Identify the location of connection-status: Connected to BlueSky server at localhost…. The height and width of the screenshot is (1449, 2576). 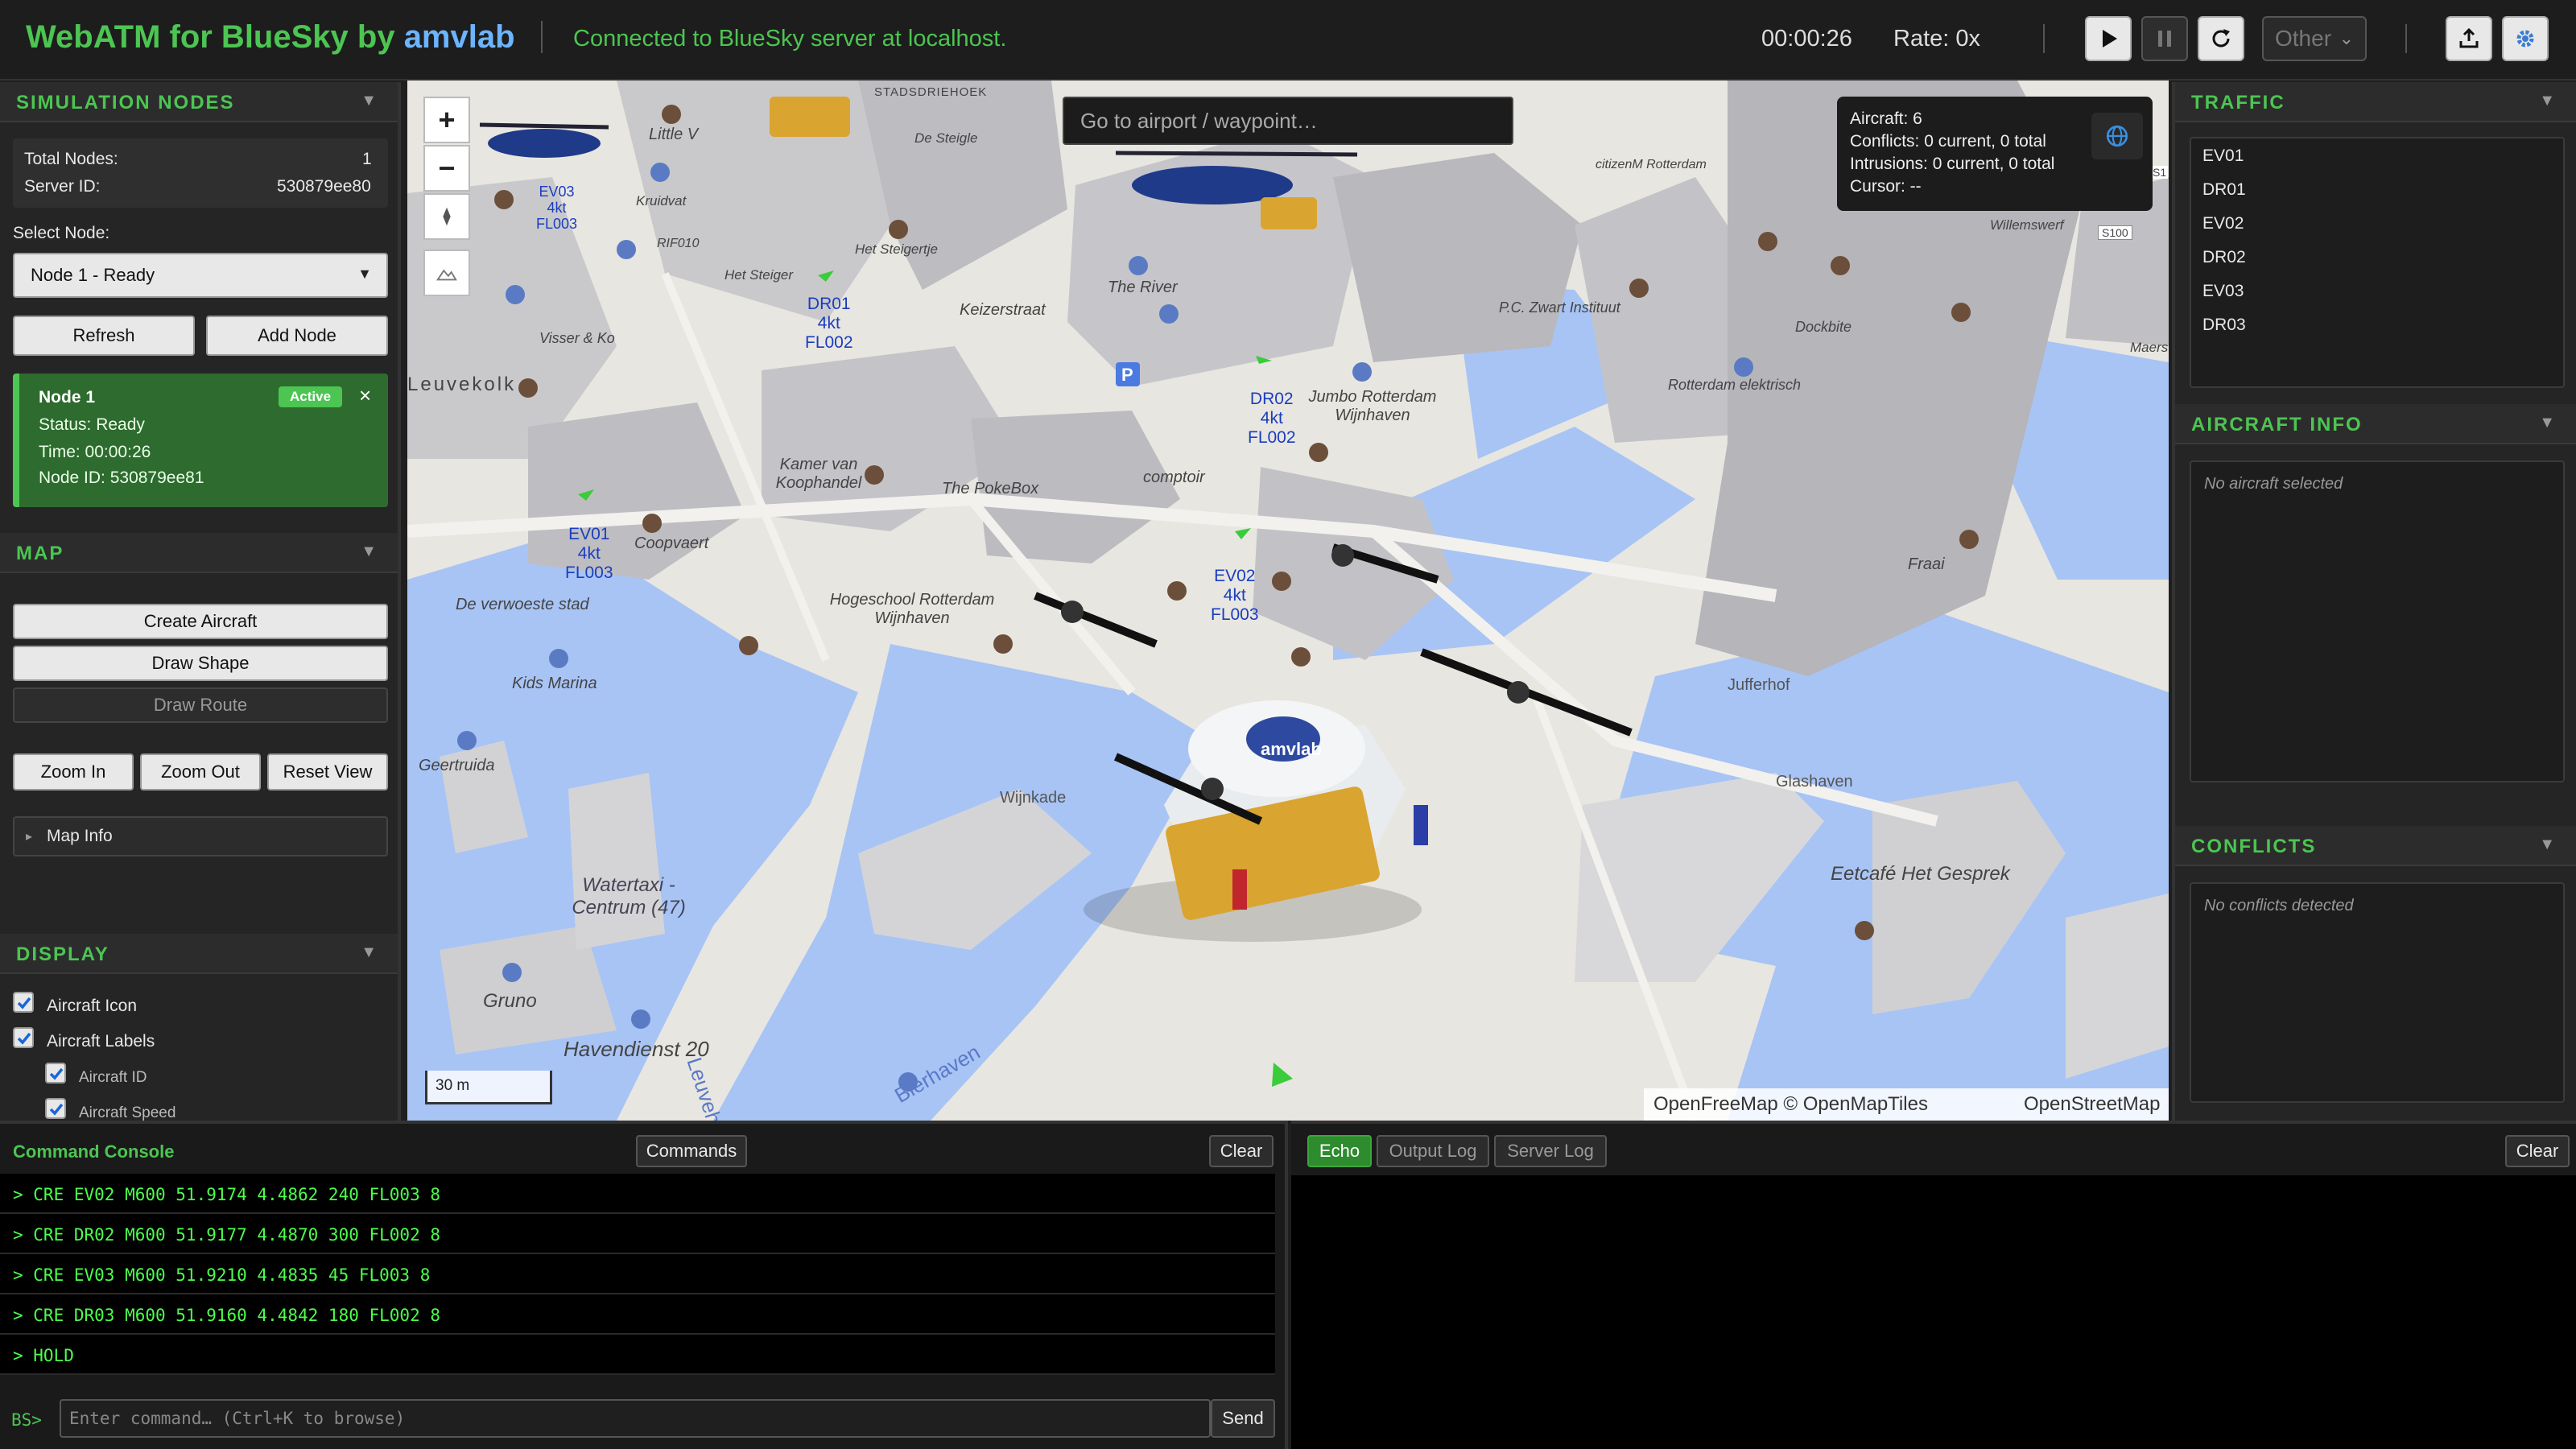
(790, 39).